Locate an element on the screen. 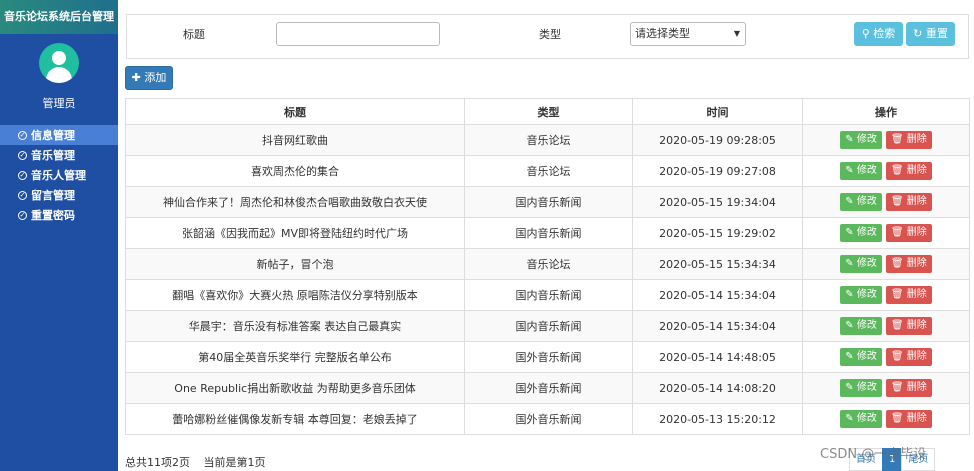 This screenshot has height=471, width=974. title-search-input is located at coordinates (358, 34).